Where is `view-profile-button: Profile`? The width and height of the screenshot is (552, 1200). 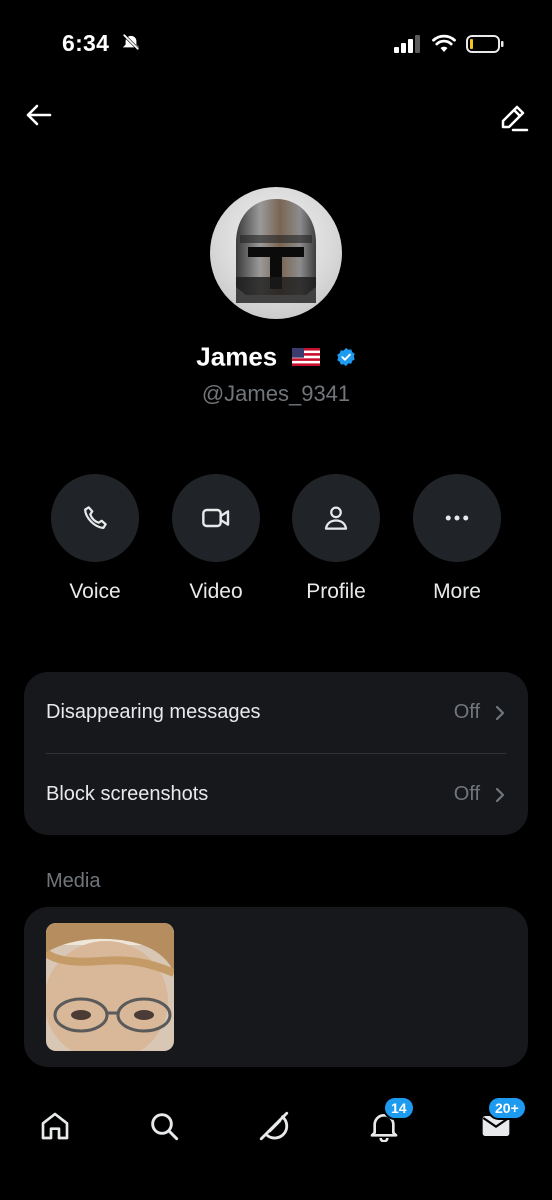 view-profile-button: Profile is located at coordinates (336, 539).